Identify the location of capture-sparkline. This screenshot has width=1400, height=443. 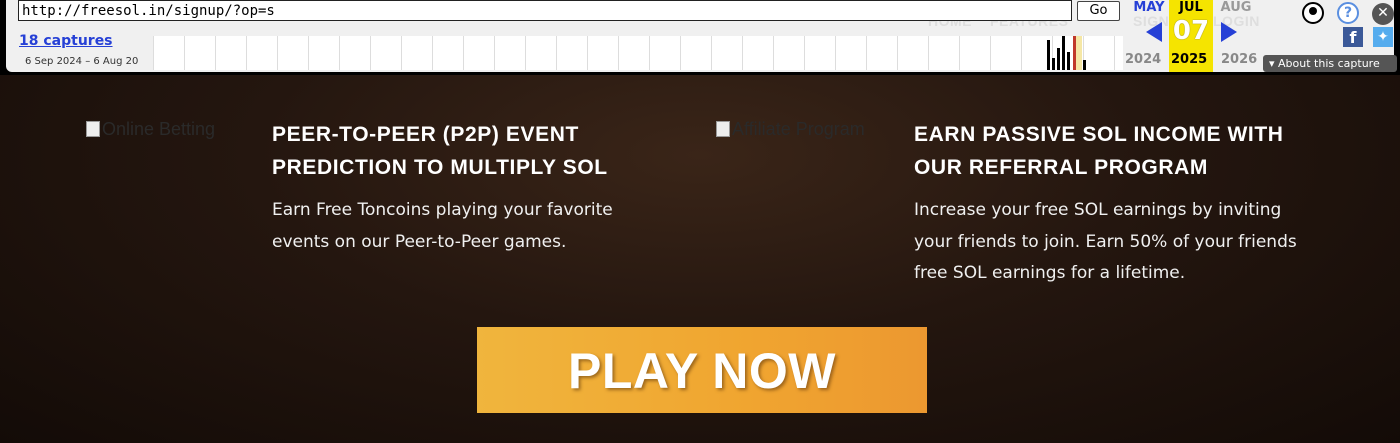
(638, 53).